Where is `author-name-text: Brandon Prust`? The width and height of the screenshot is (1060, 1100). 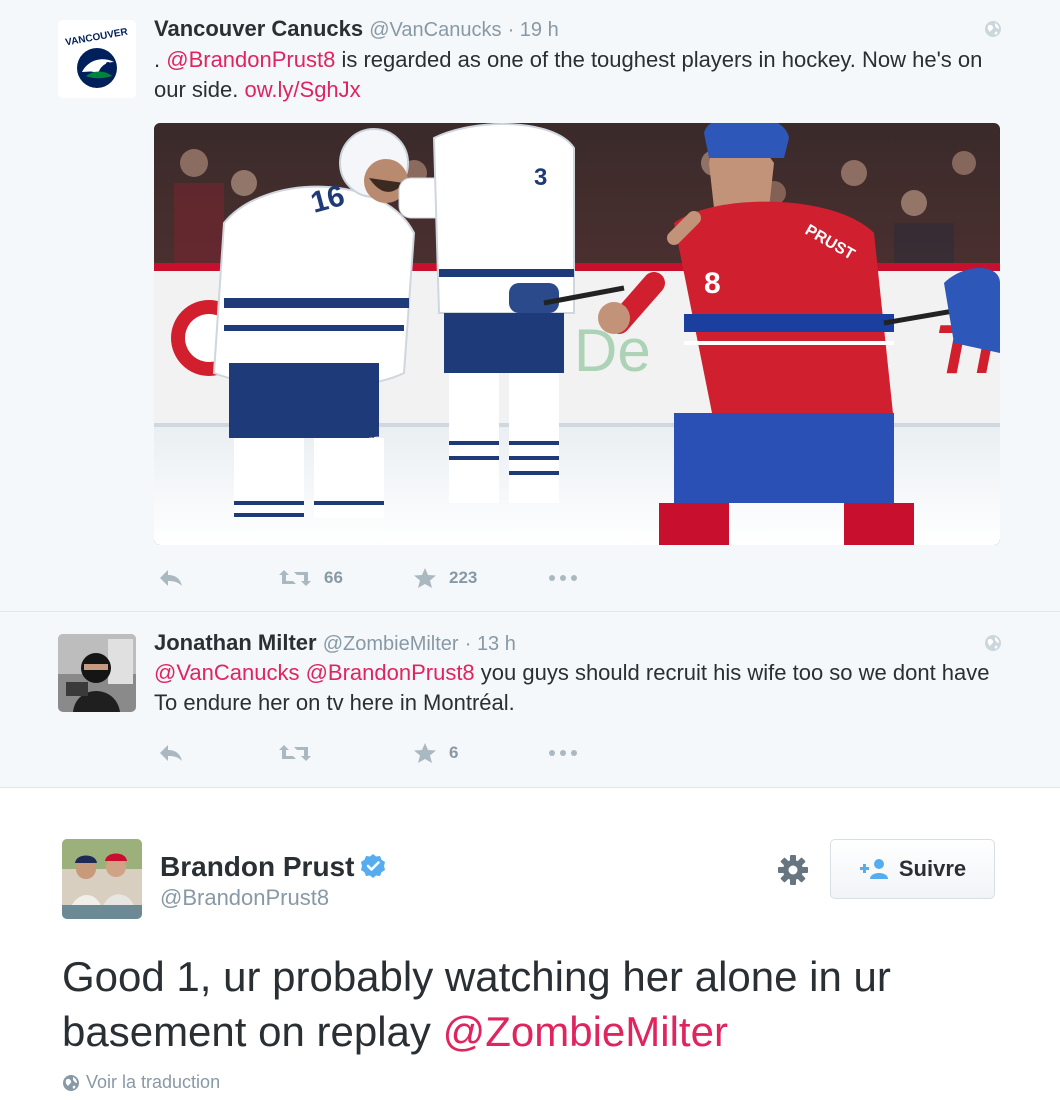
author-name-text: Brandon Prust is located at coordinates (257, 866).